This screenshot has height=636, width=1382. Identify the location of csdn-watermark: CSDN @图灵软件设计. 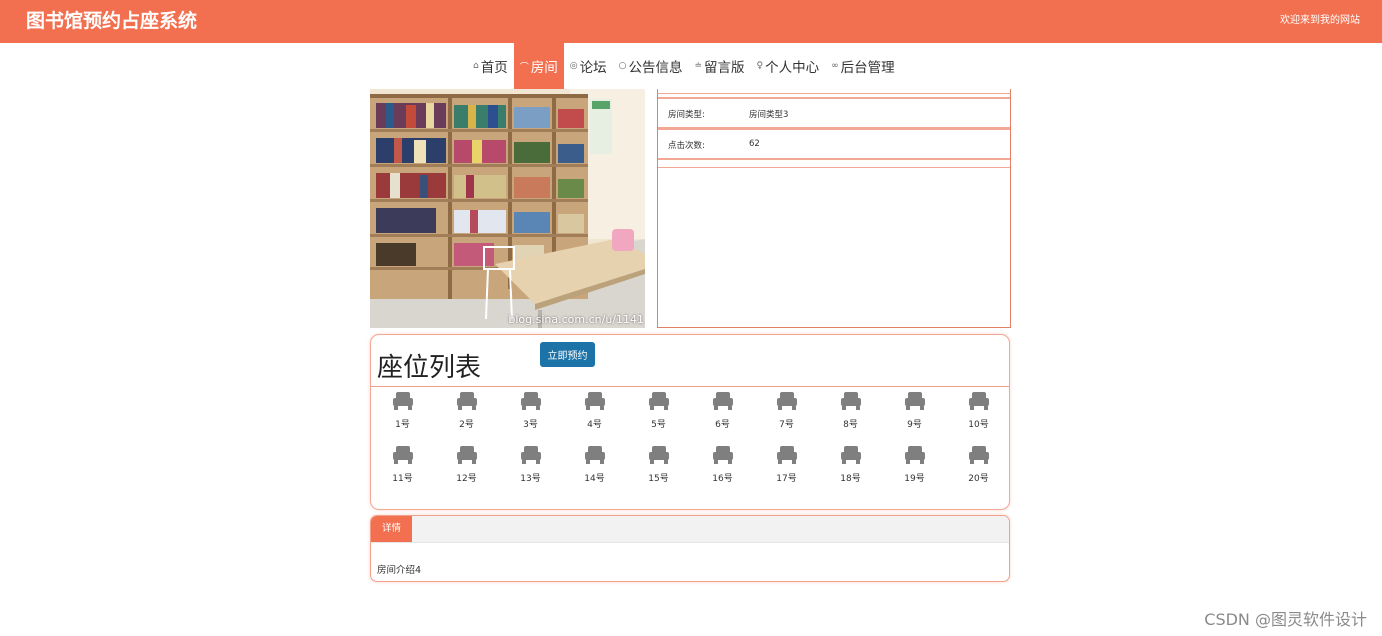
(1285, 619).